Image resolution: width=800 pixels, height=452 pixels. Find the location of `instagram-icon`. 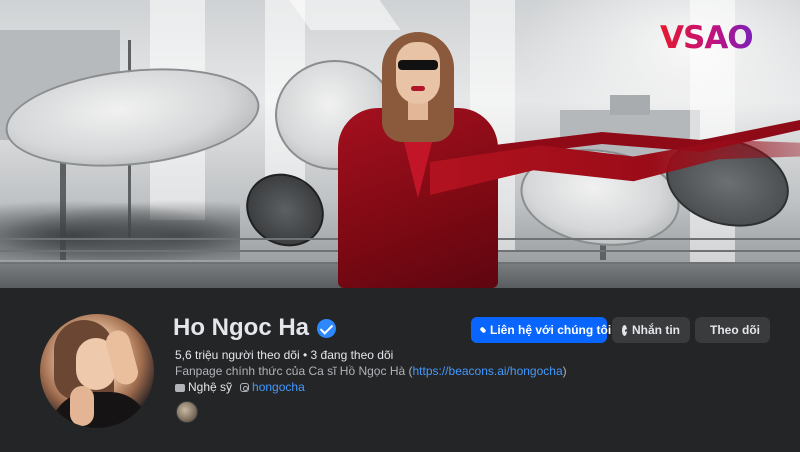

instagram-icon is located at coordinates (245, 388).